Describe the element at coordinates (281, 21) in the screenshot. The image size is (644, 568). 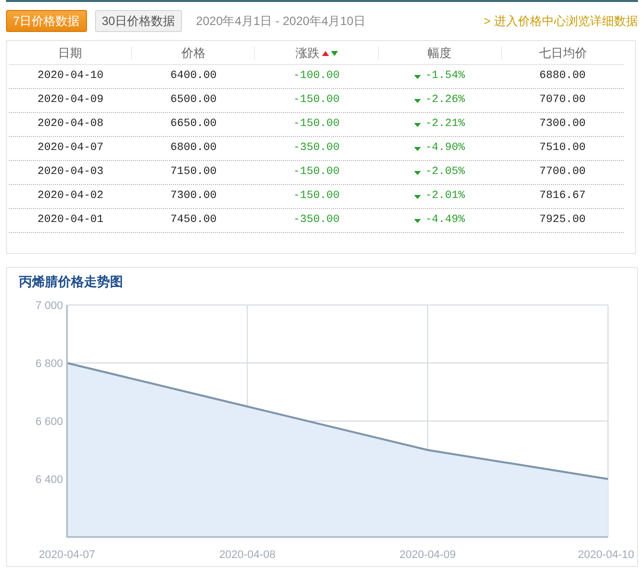
I see `date-range: 2020年4月1日 - 2020年4月10日` at that location.